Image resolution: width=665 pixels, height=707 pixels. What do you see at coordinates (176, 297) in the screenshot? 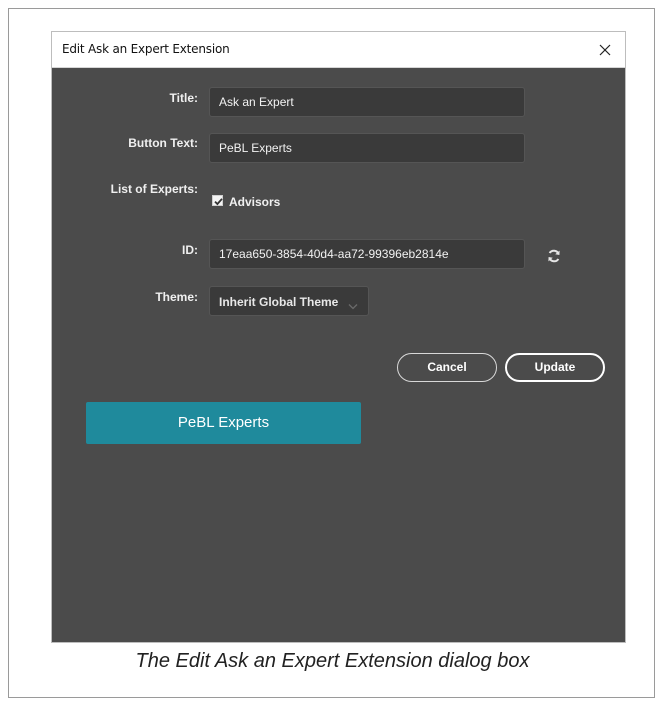
I see `theme-label: Theme:` at bounding box center [176, 297].